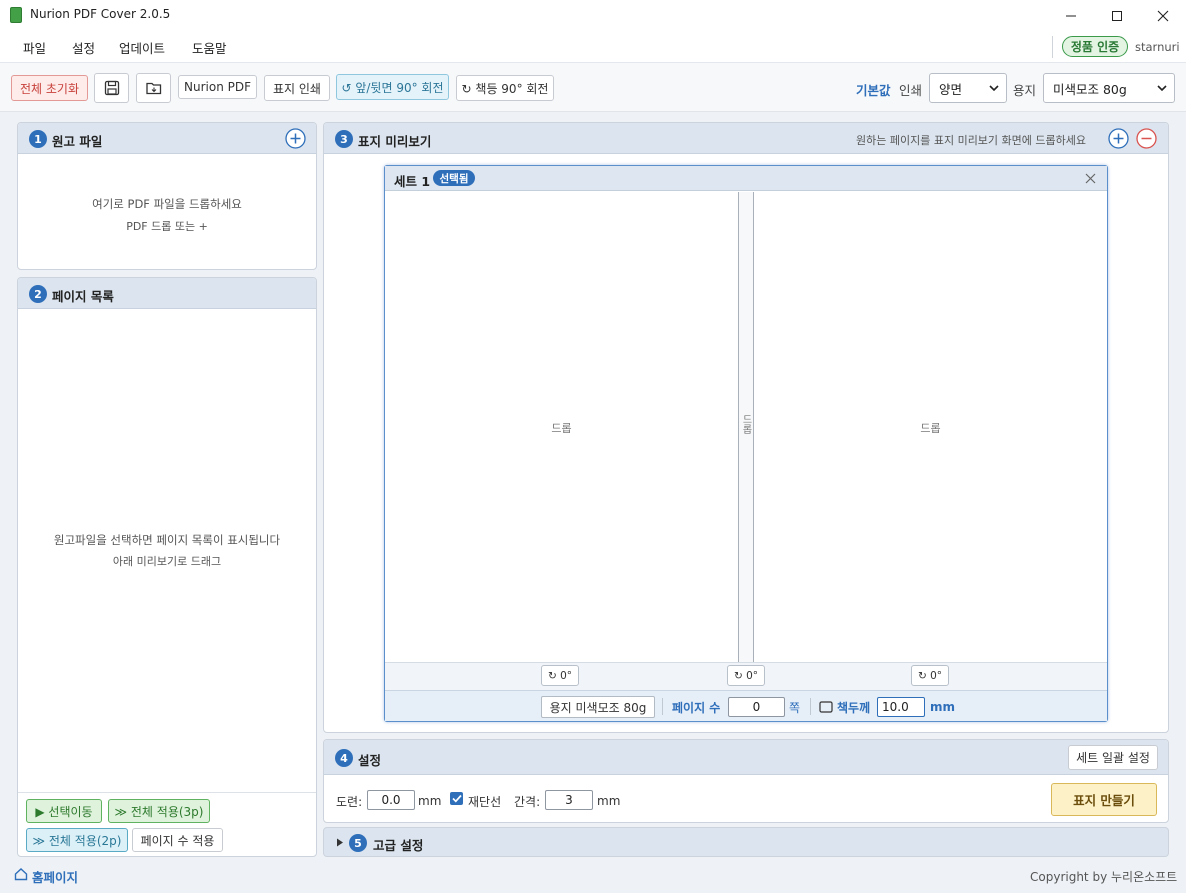 The height and width of the screenshot is (893, 1186). Describe the element at coordinates (391, 800) in the screenshot. I see `bleed-input: 0.0` at that location.